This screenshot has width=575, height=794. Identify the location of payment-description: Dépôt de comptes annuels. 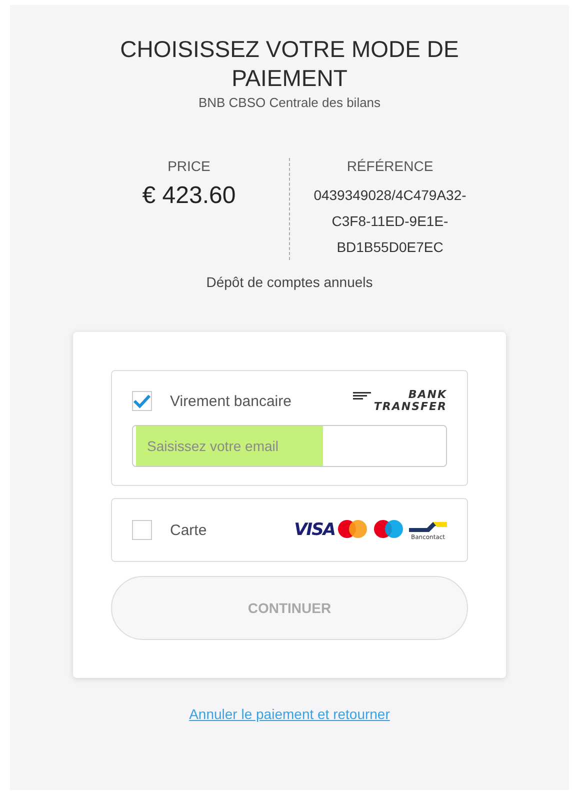
(289, 282).